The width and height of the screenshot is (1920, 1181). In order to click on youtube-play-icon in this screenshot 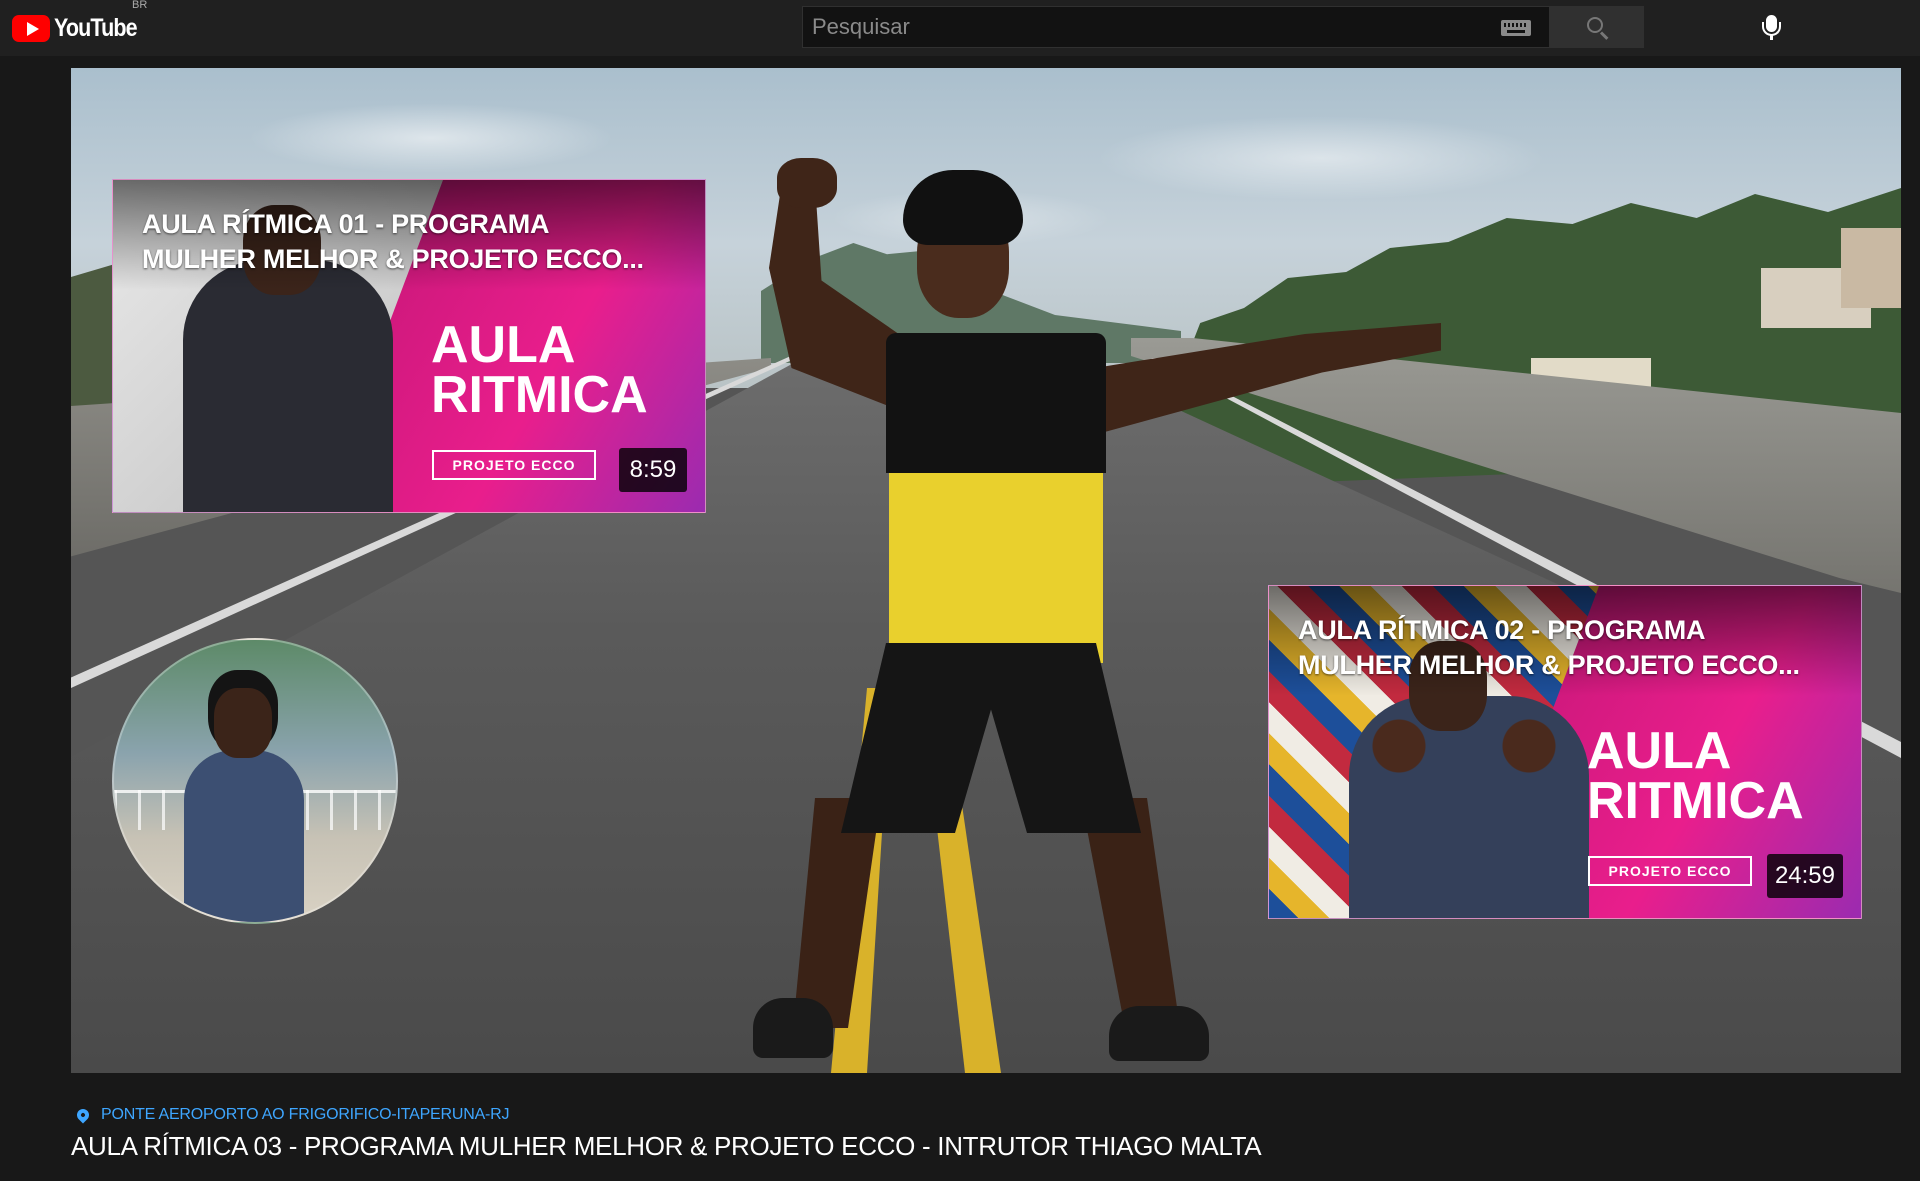, I will do `click(31, 28)`.